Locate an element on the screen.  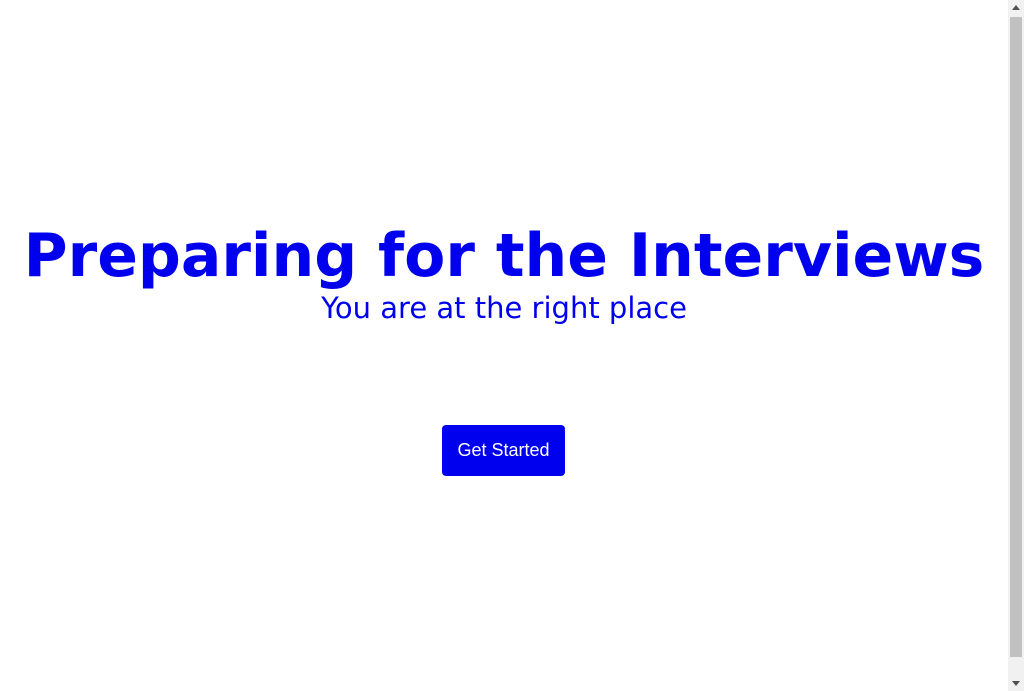
get-started-button: Get Started is located at coordinates (503, 450).